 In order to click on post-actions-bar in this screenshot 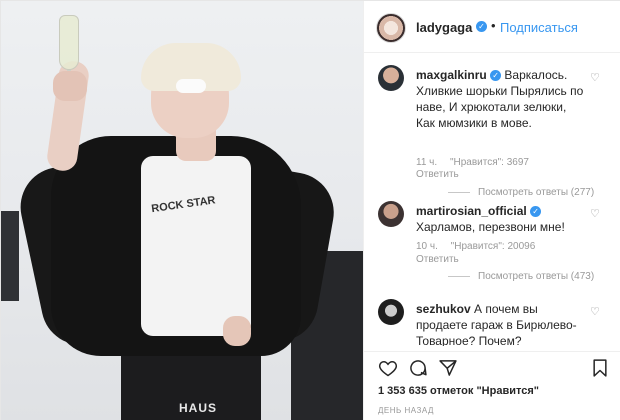, I will do `click(492, 365)`.